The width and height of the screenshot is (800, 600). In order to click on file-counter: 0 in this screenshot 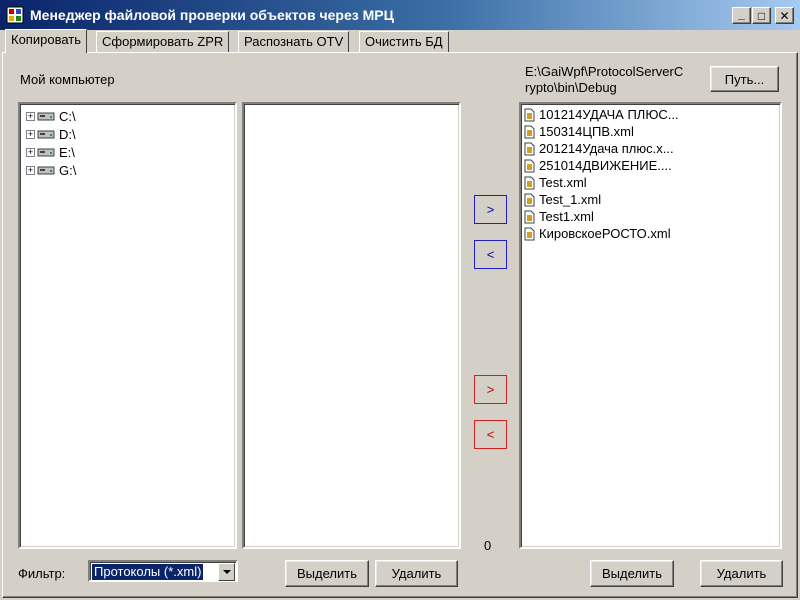, I will do `click(488, 545)`.